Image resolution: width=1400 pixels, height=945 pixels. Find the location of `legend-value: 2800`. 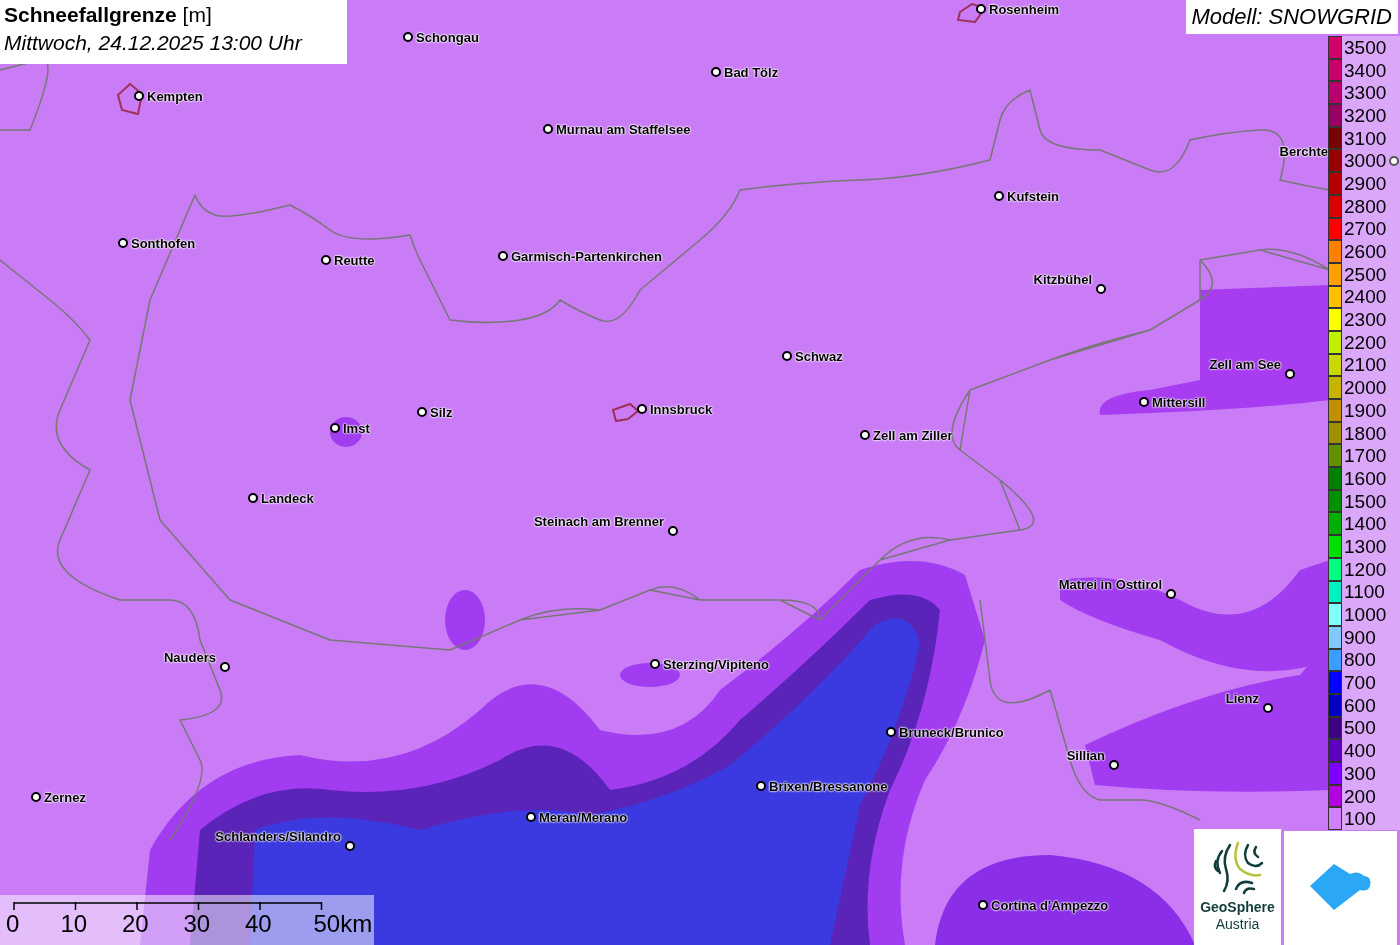

legend-value: 2800 is located at coordinates (1365, 206).